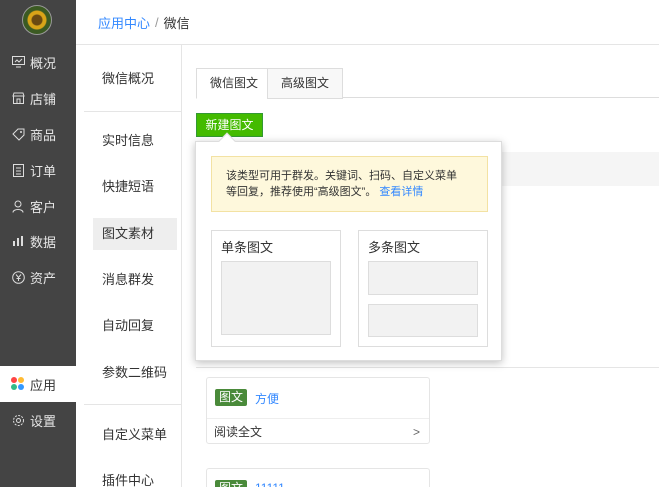 Image resolution: width=659 pixels, height=487 pixels. Describe the element at coordinates (18, 241) in the screenshot. I see `bar-chart-icon` at that location.